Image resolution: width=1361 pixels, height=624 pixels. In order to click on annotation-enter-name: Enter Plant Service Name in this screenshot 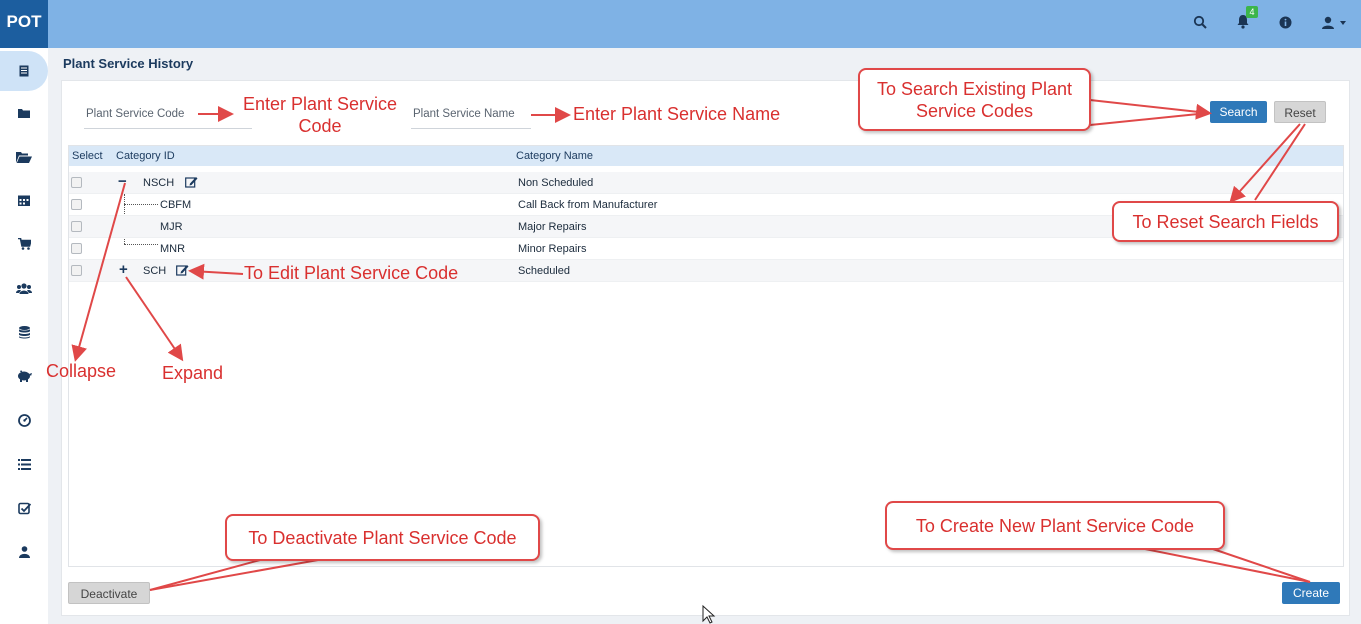, I will do `click(677, 114)`.